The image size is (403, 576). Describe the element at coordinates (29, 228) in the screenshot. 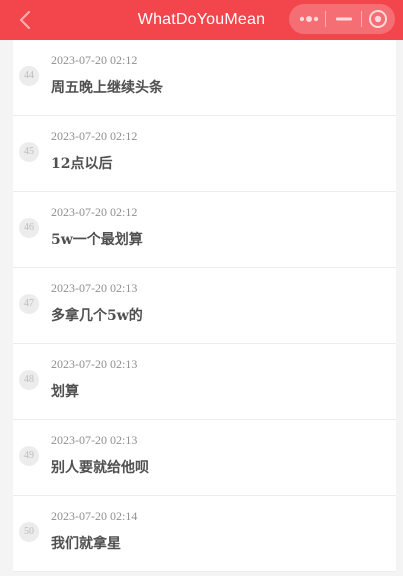

I see `message-index-badge: 46` at that location.